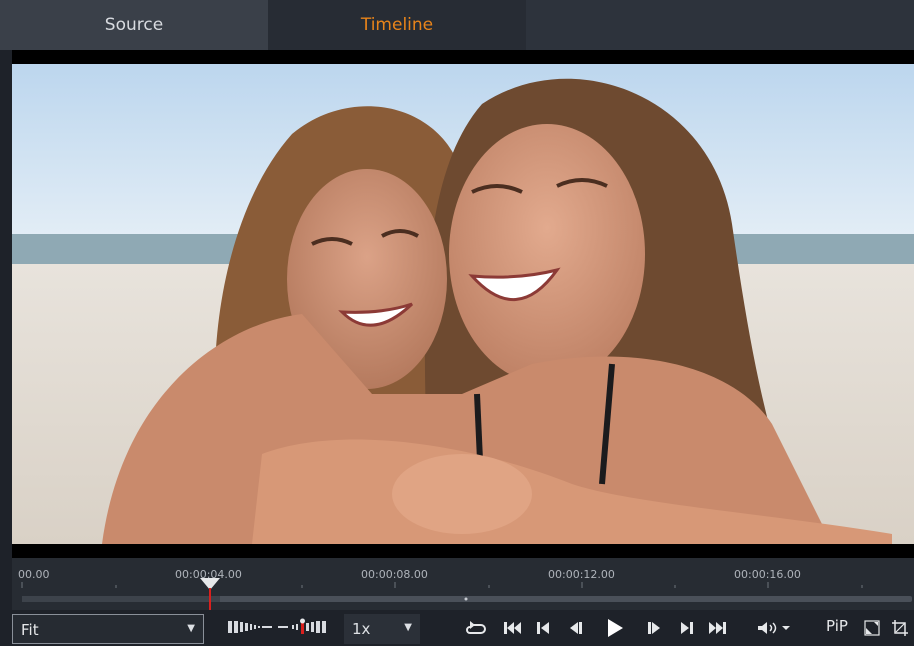 This screenshot has height=646, width=914. What do you see at coordinates (30, 630) in the screenshot?
I see `zoom-select-value: Fit` at bounding box center [30, 630].